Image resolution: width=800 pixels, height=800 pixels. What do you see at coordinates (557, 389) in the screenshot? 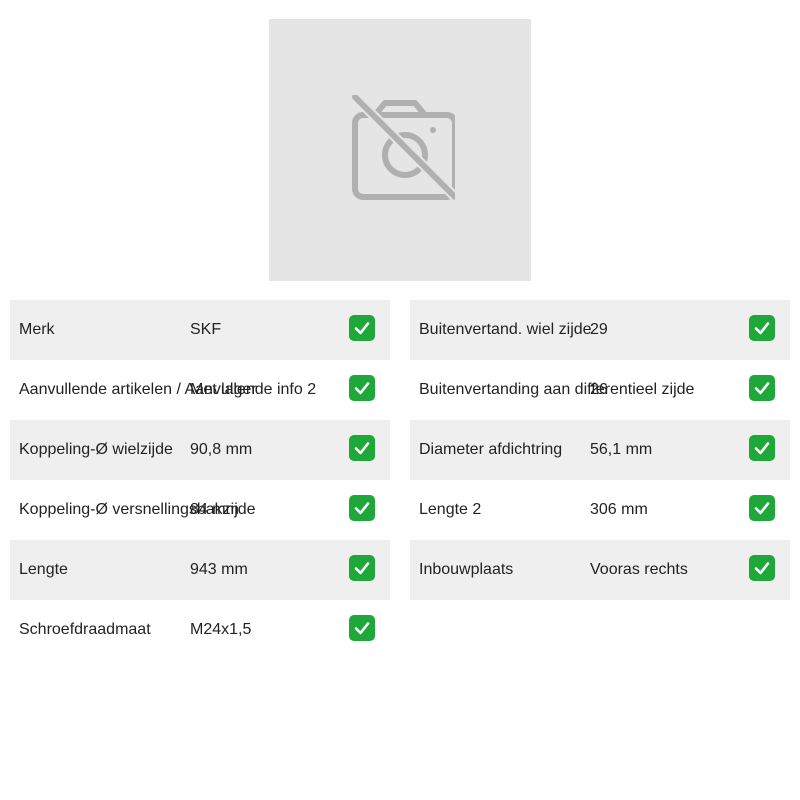
I see `spec-label: Buitenvertanding aan differentieel zijde` at bounding box center [557, 389].